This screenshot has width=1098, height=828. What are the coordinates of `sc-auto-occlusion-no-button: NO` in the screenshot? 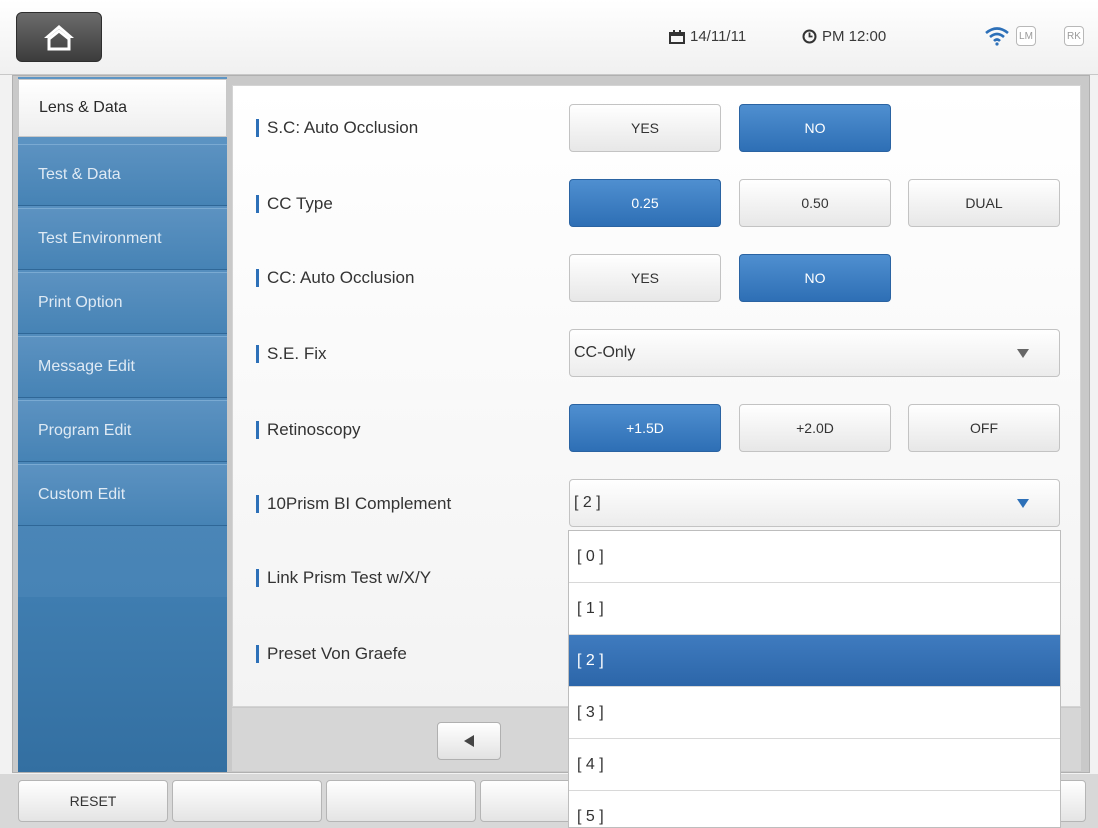 It's located at (815, 128).